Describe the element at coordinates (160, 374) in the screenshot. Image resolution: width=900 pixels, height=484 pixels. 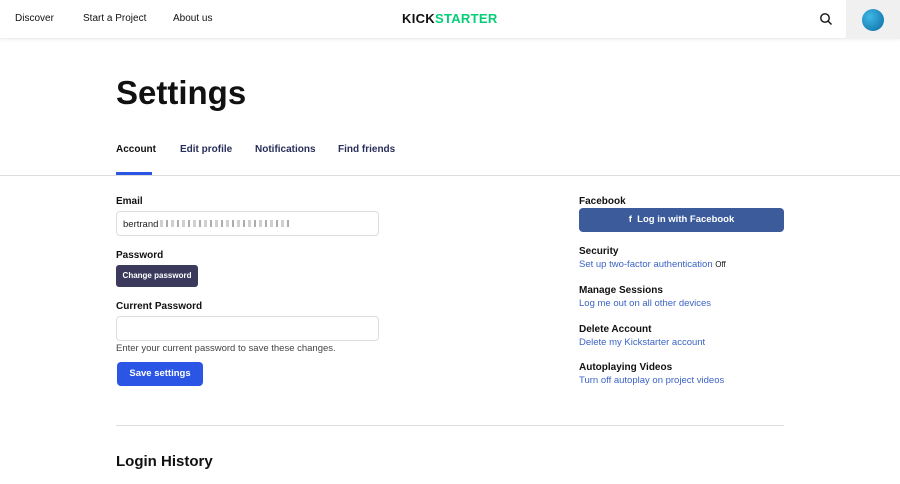
I see `save-settings-button: Save settings` at that location.